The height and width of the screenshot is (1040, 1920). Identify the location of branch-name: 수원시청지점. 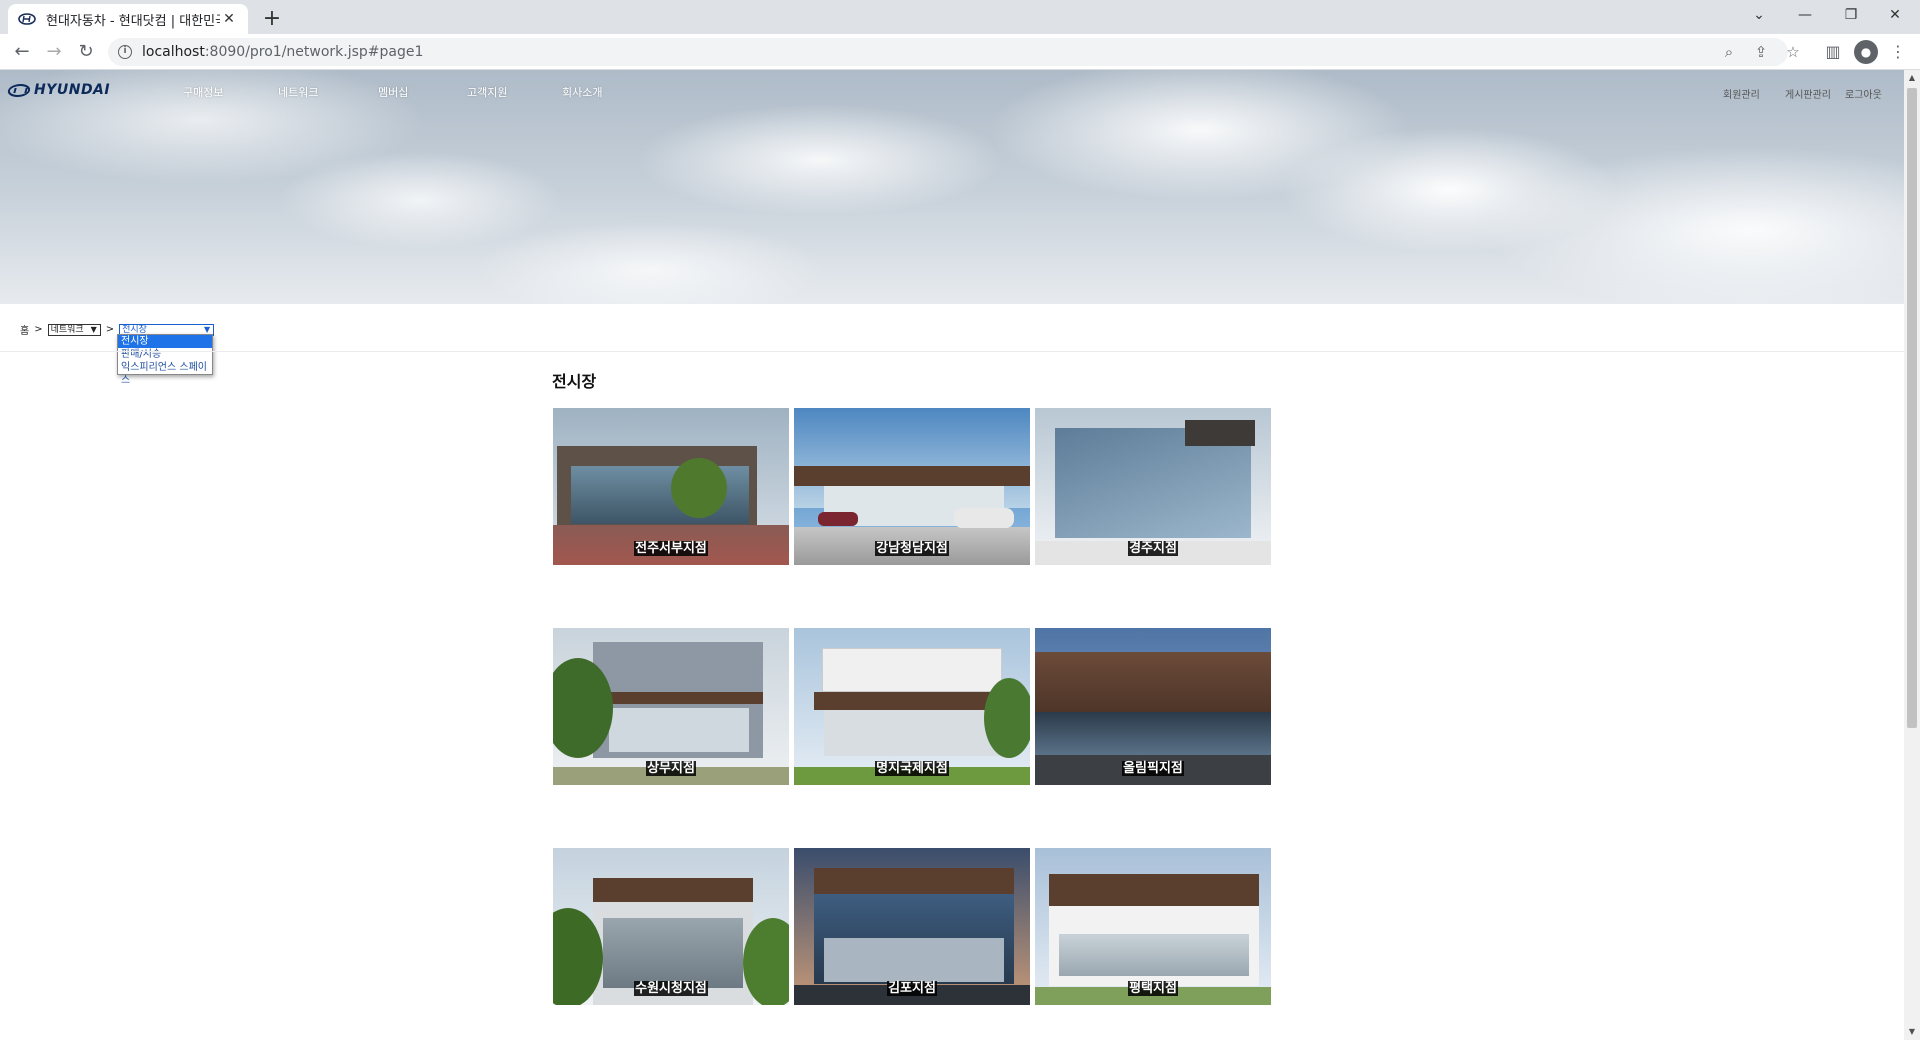
(671, 988).